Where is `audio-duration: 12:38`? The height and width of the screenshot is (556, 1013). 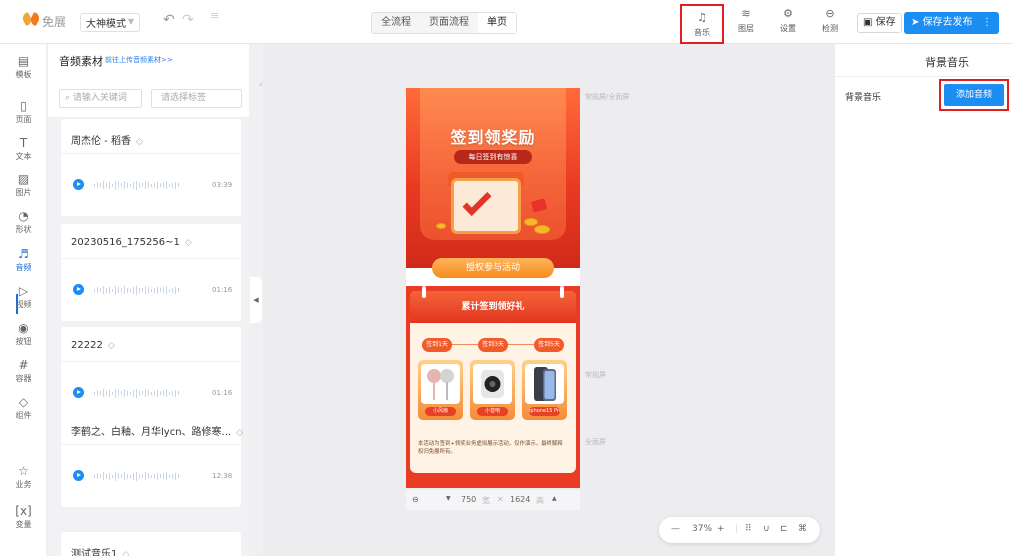 audio-duration: 12:38 is located at coordinates (222, 476).